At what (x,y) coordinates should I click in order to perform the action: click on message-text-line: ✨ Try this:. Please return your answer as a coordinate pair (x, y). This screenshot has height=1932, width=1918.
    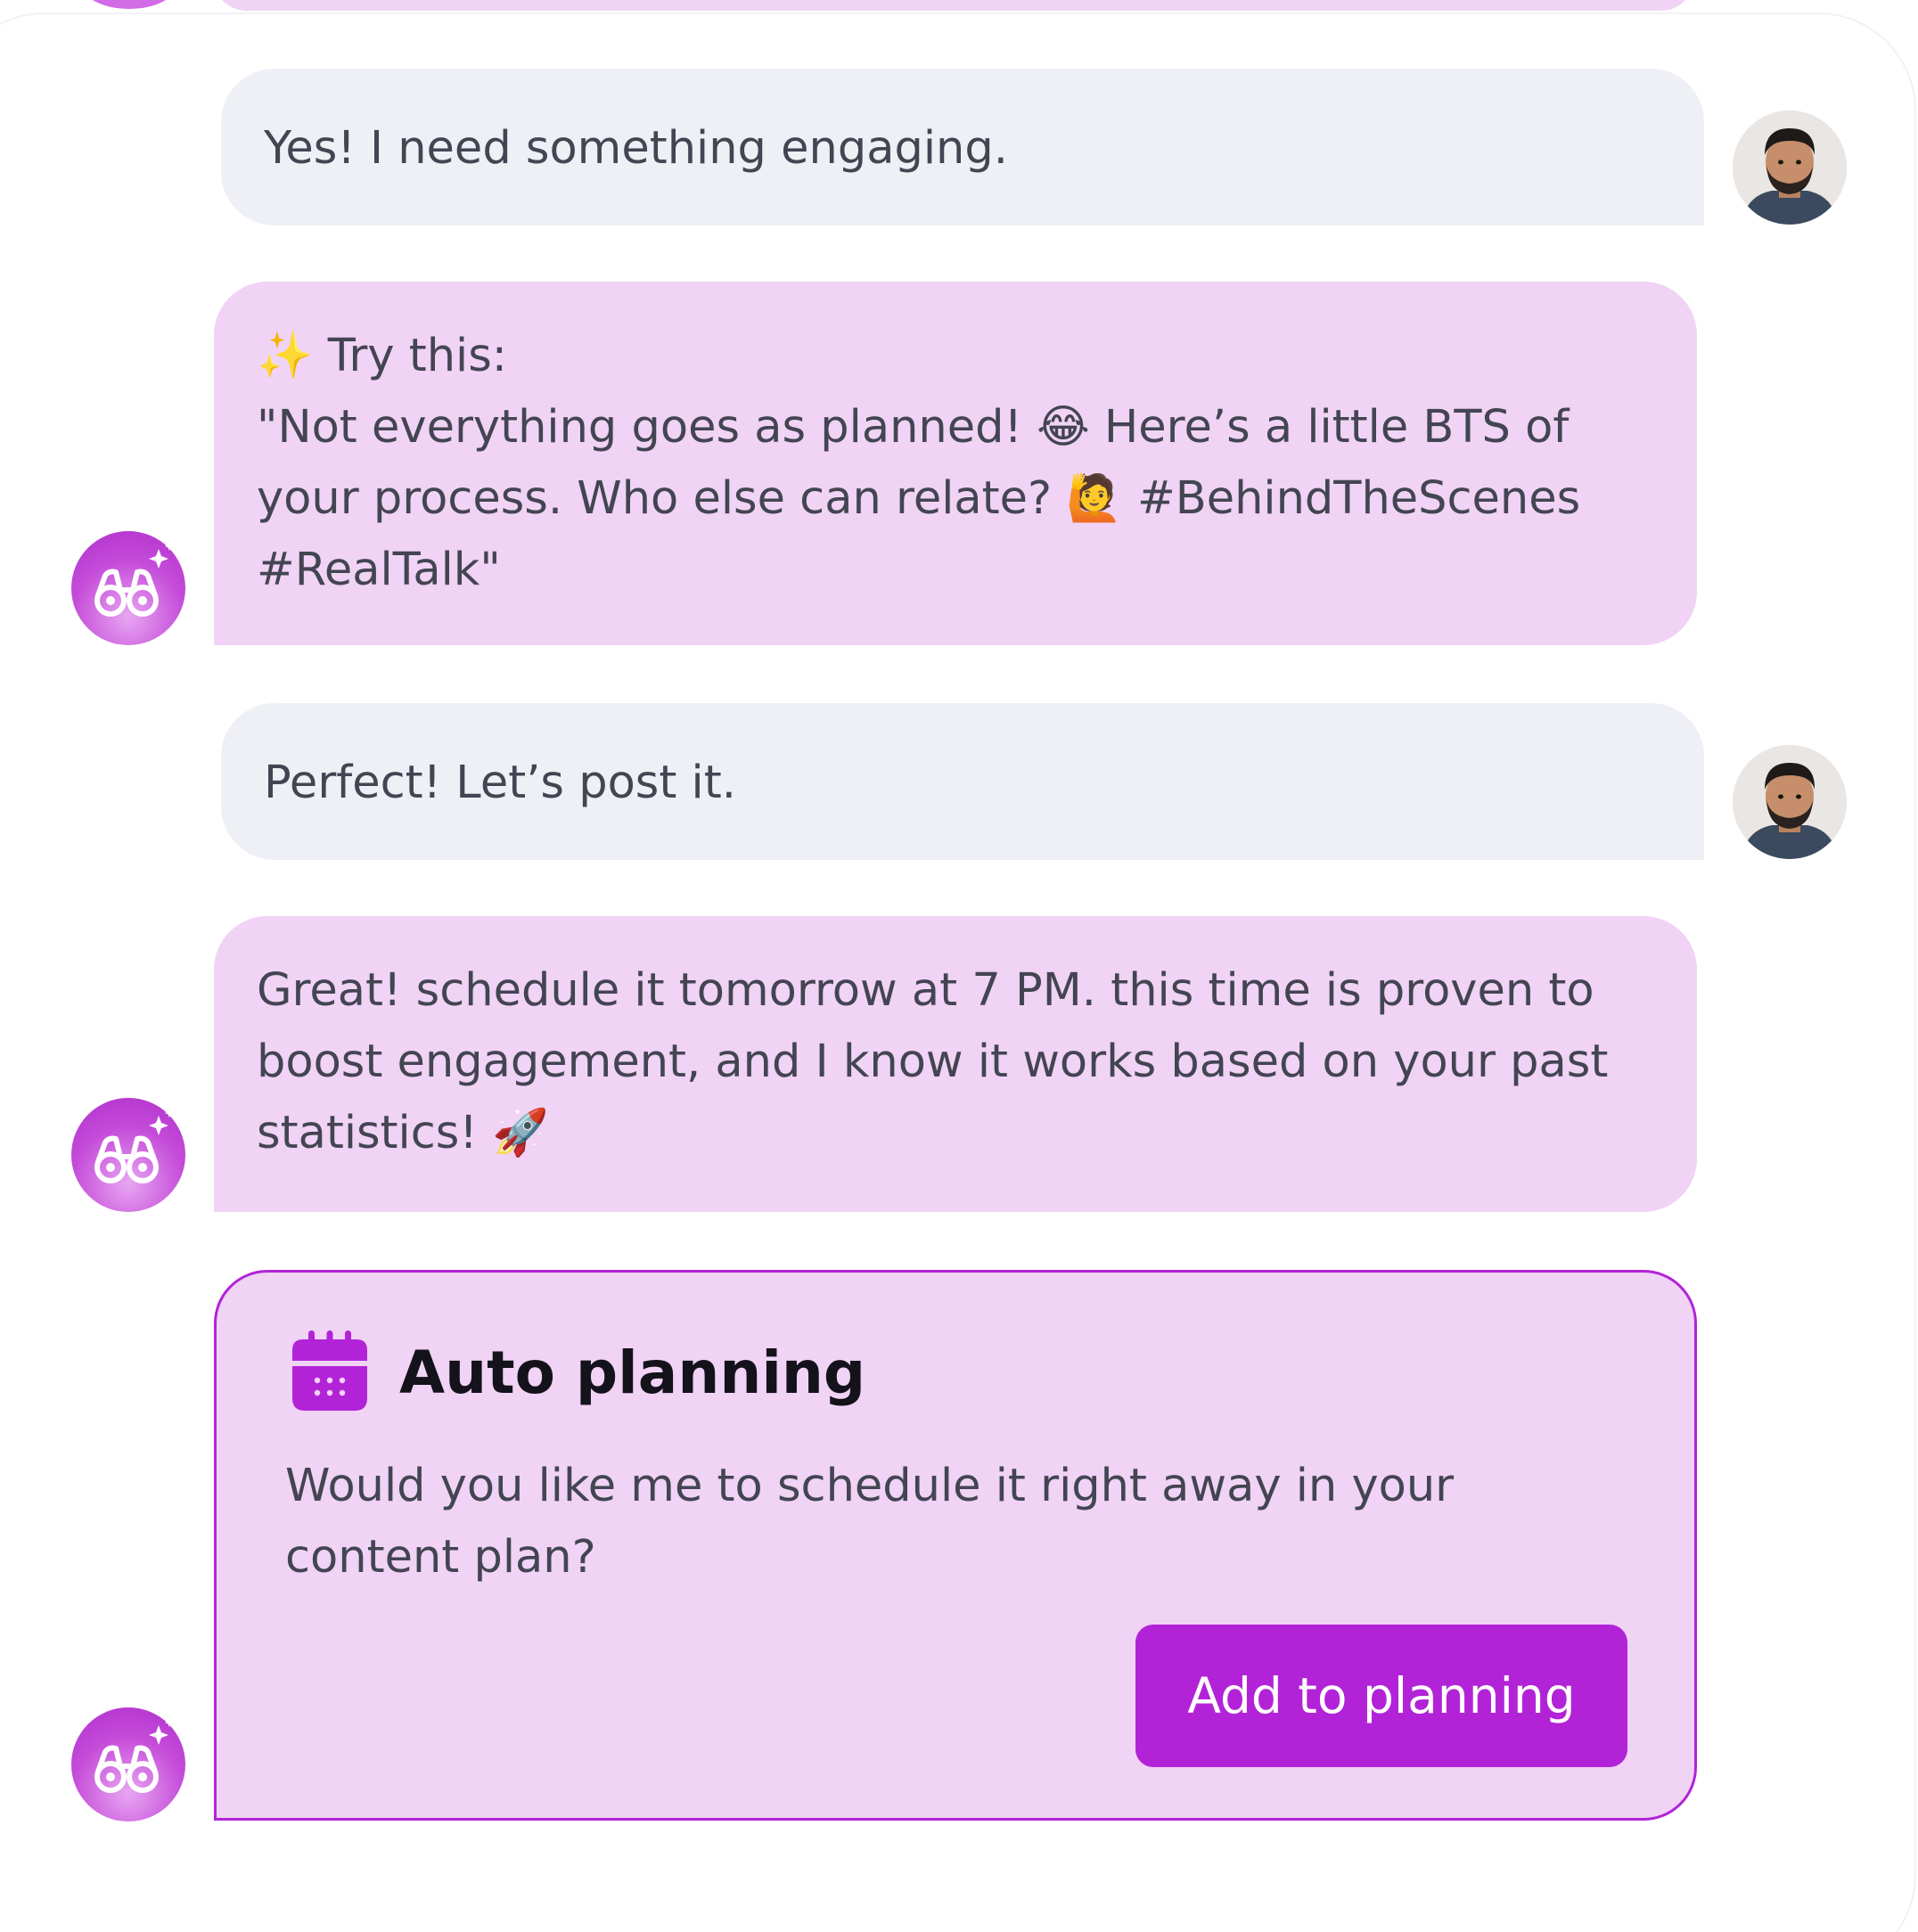
    Looking at the image, I should click on (382, 356).